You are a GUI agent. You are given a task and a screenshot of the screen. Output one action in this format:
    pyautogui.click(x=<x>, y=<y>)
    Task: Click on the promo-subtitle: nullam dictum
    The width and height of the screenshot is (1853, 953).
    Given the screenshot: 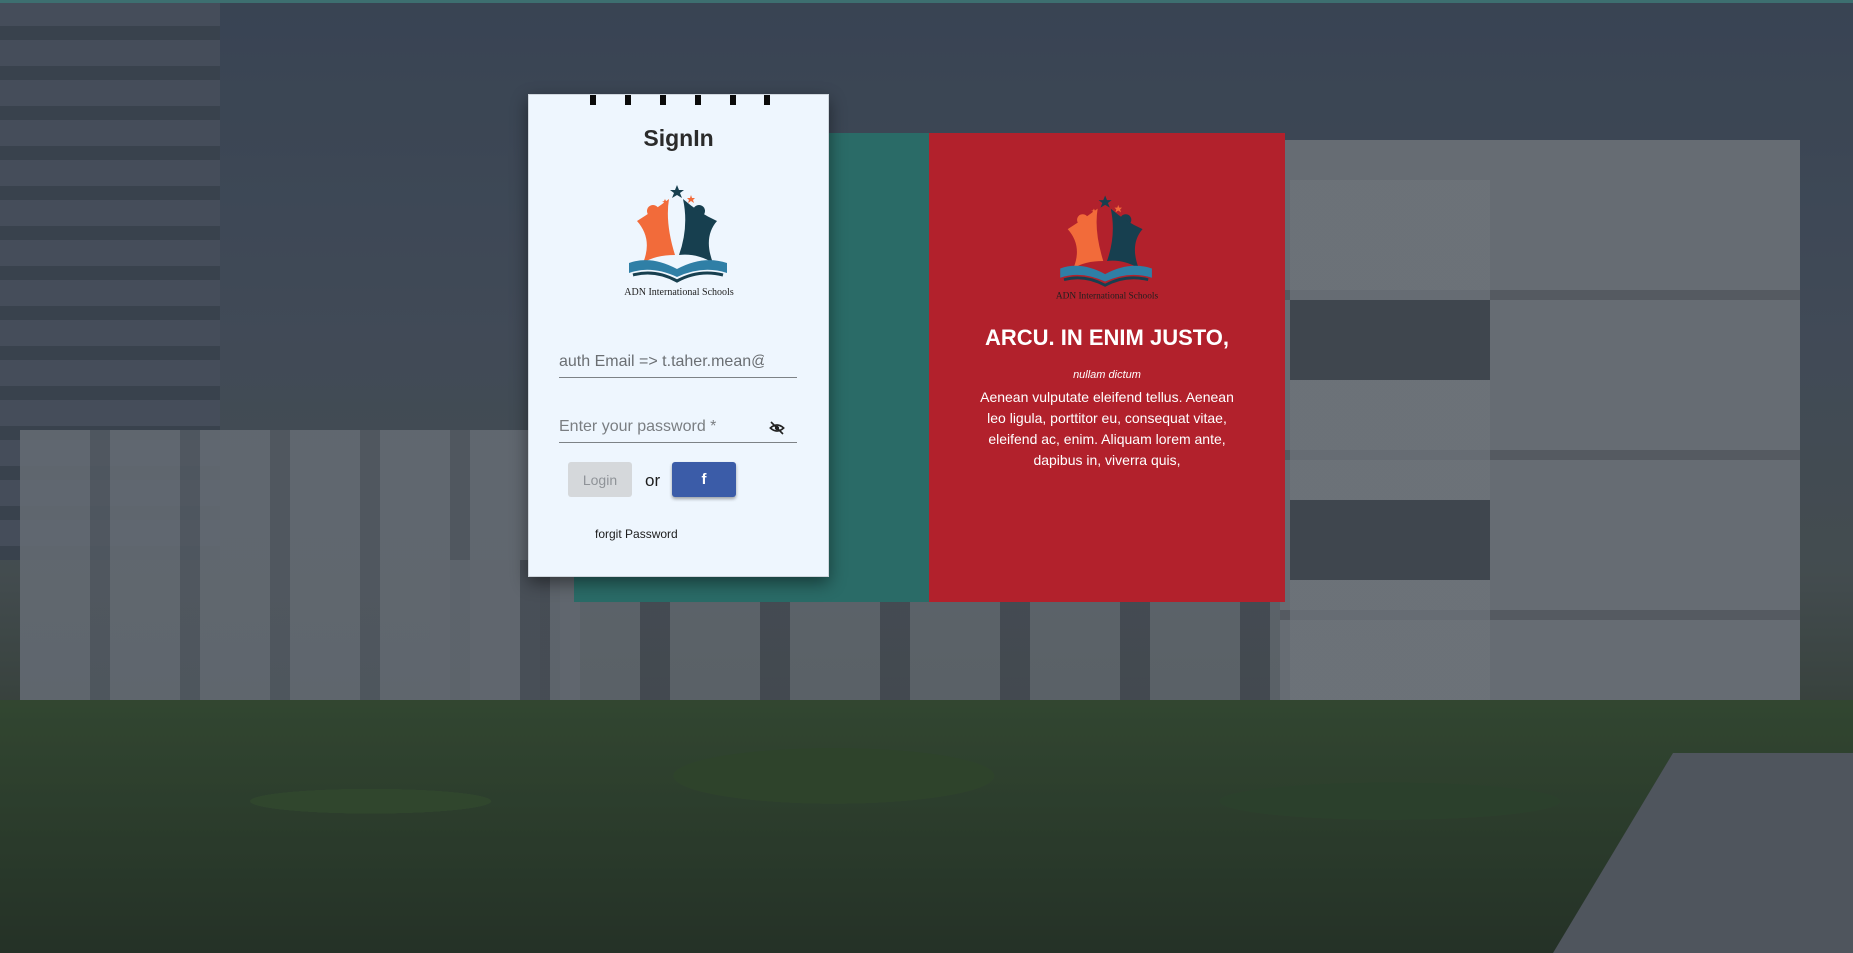 What is the action you would take?
    pyautogui.click(x=1107, y=375)
    